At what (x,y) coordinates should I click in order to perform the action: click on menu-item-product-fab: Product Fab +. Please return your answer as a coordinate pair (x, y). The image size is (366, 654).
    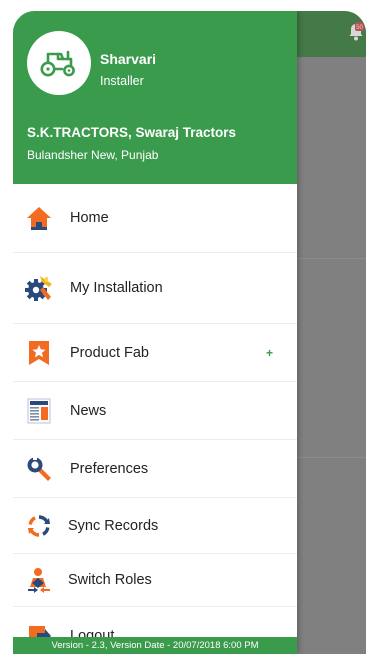
    Looking at the image, I should click on (155, 353).